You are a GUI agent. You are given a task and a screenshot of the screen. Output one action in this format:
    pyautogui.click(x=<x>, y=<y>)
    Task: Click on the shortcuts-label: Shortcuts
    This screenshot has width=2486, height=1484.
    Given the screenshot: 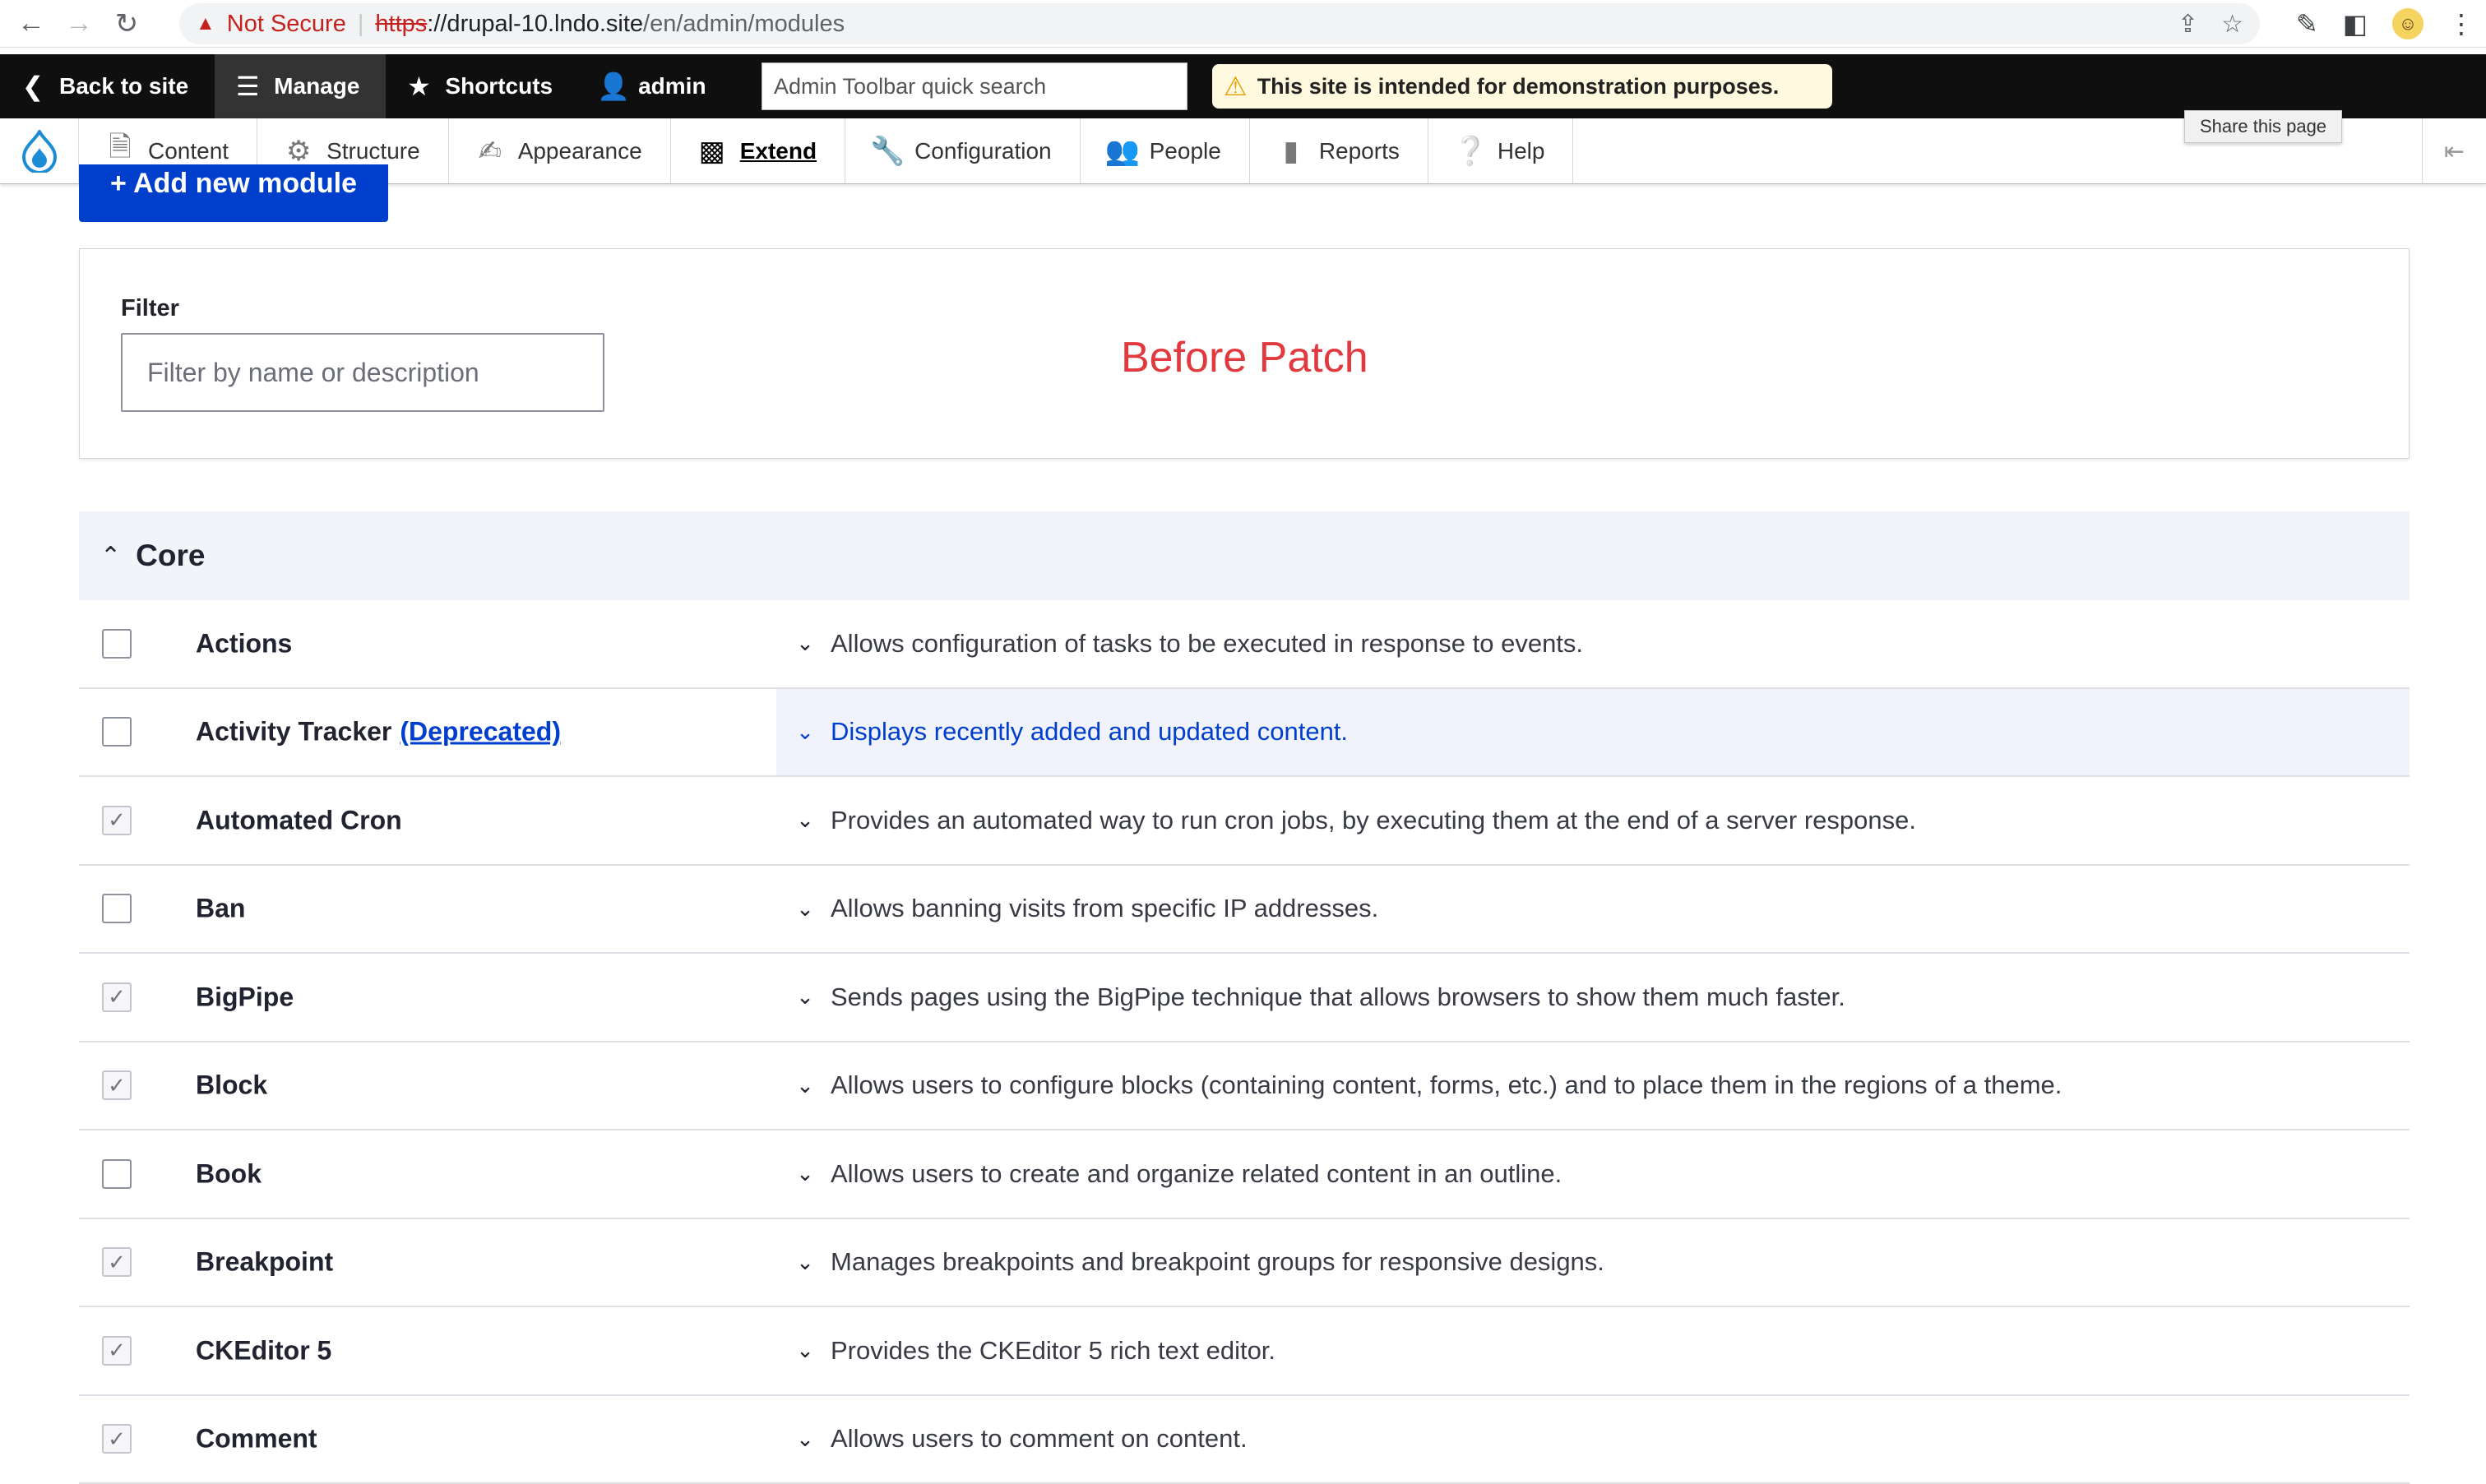 What is the action you would take?
    pyautogui.click(x=499, y=86)
    